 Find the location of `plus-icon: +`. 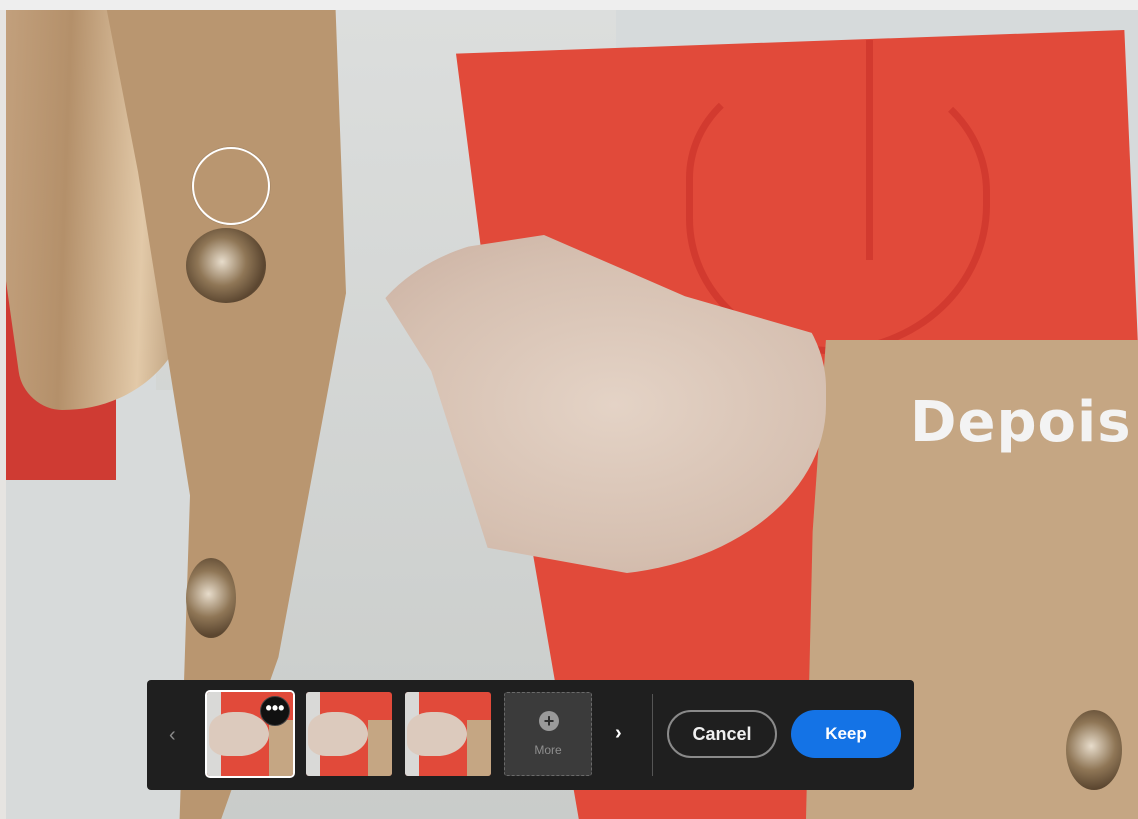

plus-icon: + is located at coordinates (549, 721).